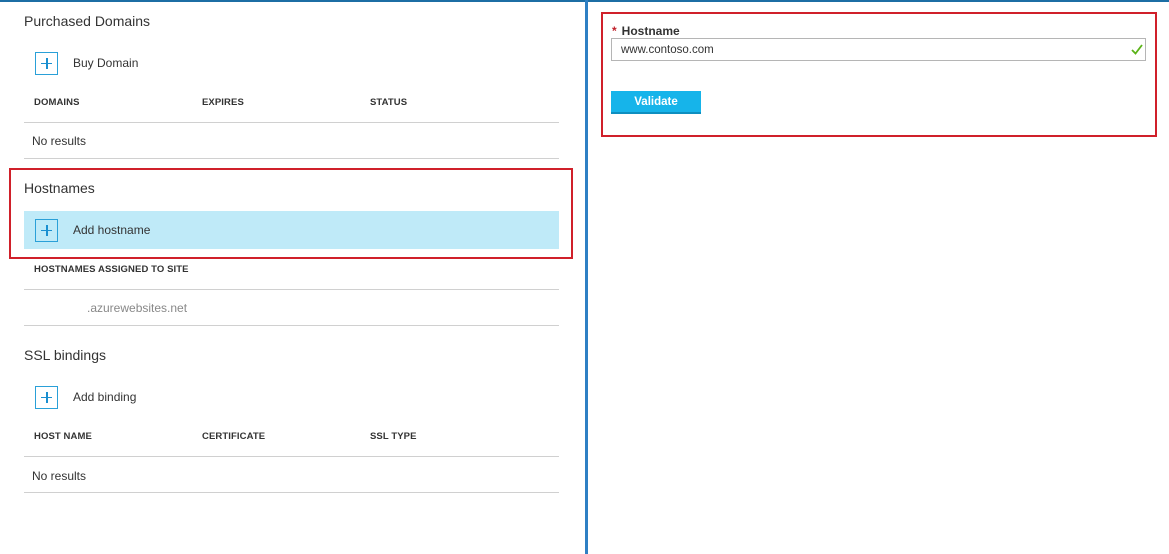 Image resolution: width=1169 pixels, height=554 pixels. What do you see at coordinates (291, 397) in the screenshot?
I see `add-binding-button: Add binding` at bounding box center [291, 397].